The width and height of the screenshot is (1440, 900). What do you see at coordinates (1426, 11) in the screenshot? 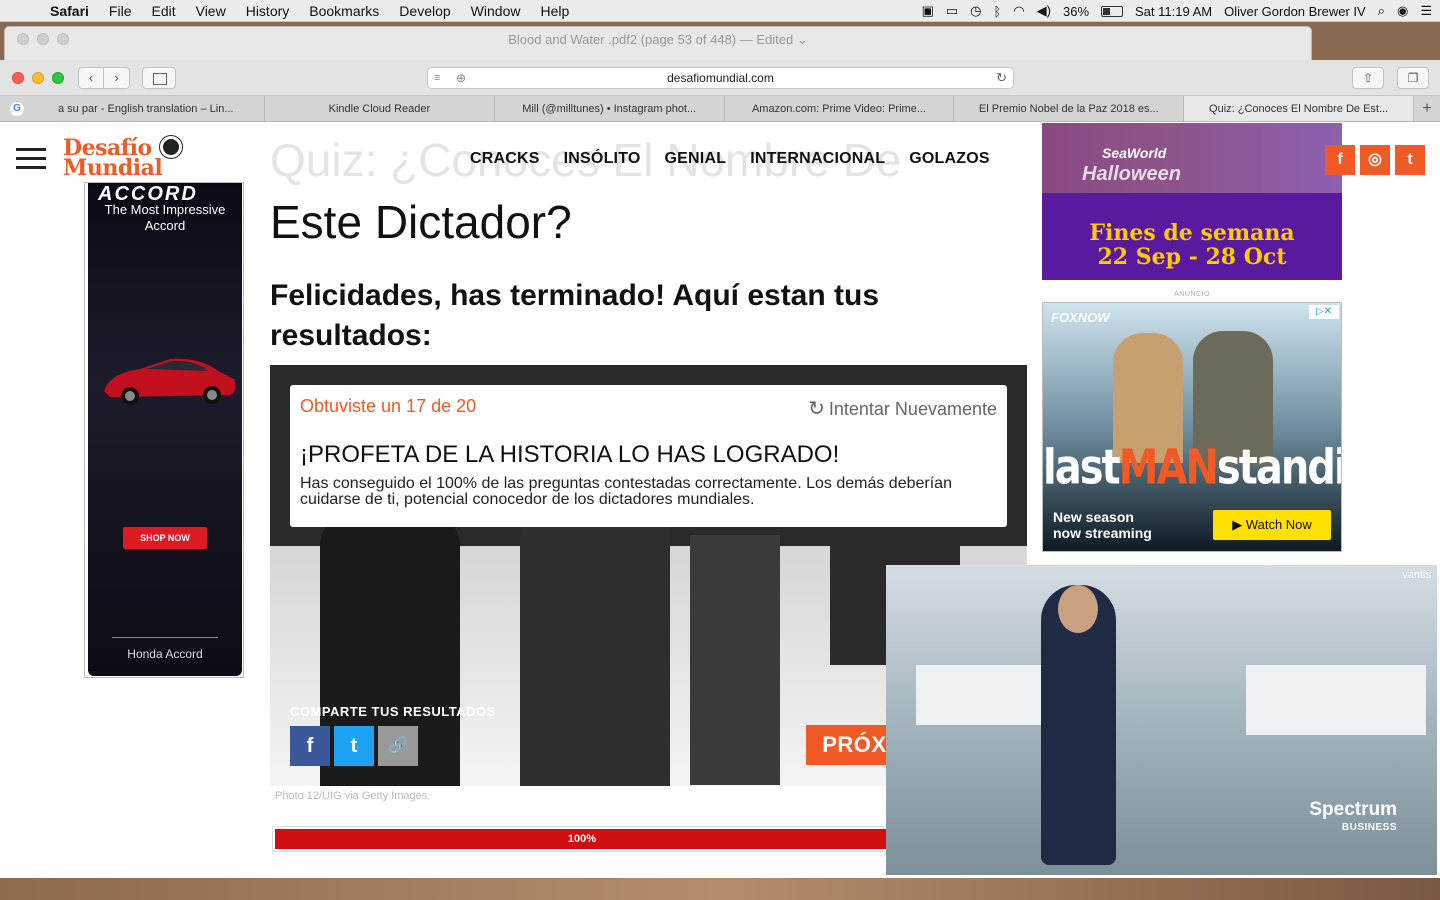
I see `notification-center-icon: ☰` at bounding box center [1426, 11].